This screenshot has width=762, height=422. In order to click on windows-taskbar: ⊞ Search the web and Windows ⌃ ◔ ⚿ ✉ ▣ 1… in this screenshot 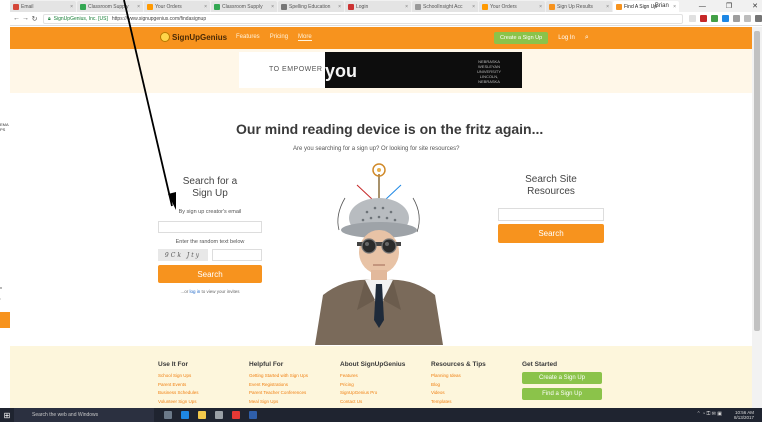, I will do `click(381, 415)`.